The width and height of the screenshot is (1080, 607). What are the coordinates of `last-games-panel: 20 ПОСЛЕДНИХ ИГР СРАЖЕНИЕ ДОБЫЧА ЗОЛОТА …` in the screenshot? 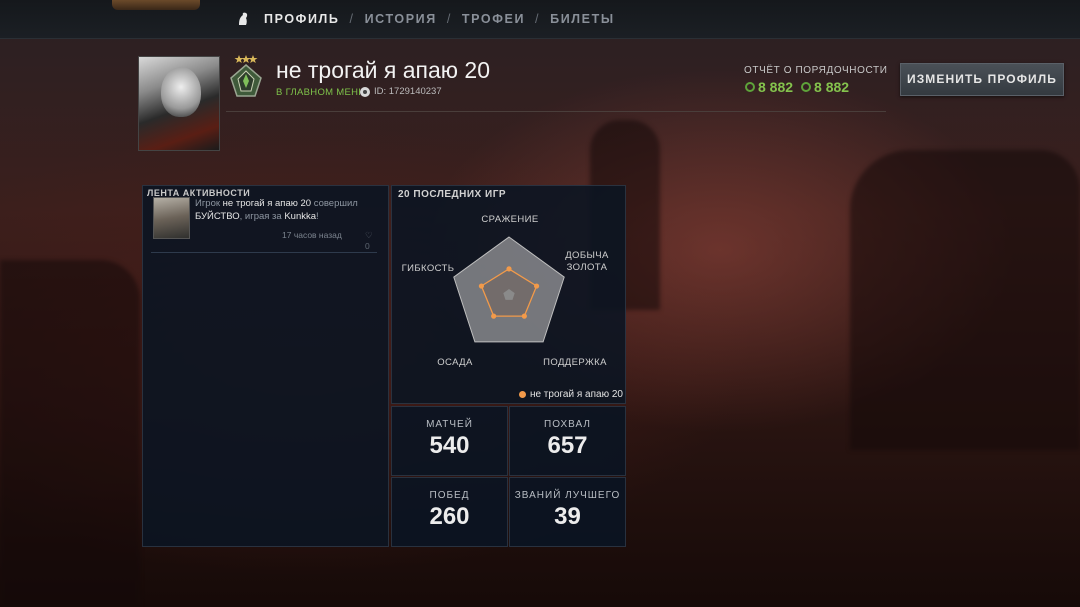 It's located at (508, 294).